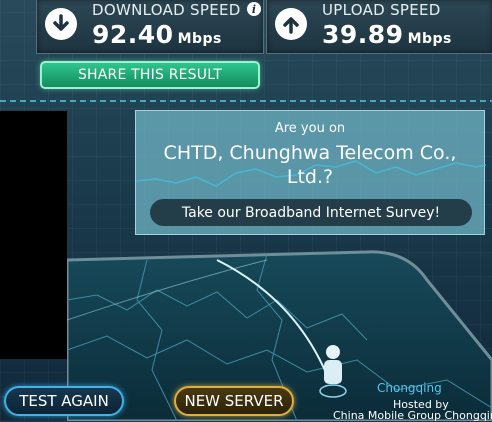 Image resolution: width=492 pixels, height=422 pixels. What do you see at coordinates (166, 10) in the screenshot?
I see `download-speed-label: DOWNLOAD SPEED` at bounding box center [166, 10].